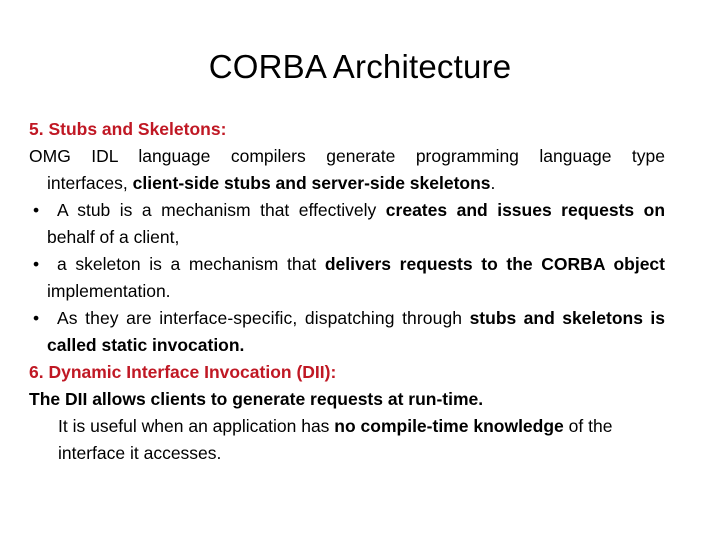 The height and width of the screenshot is (540, 720). Describe the element at coordinates (493, 183) in the screenshot. I see `paragraph-line-2-suffix: .` at that location.